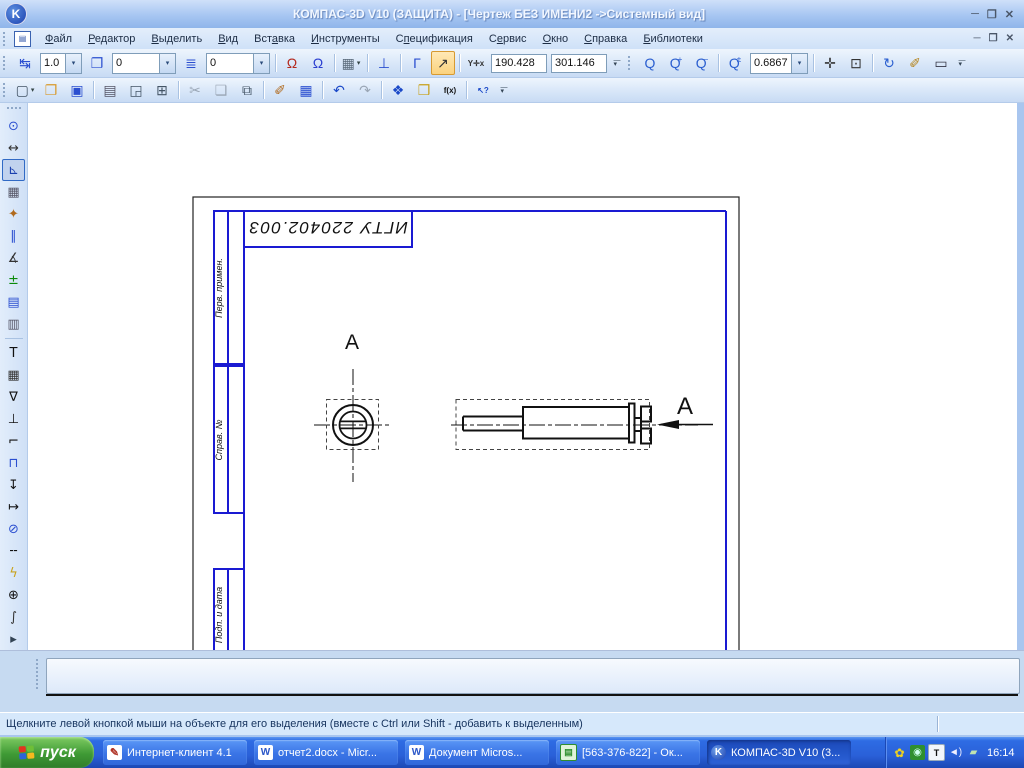 The width and height of the screenshot is (1024, 768). I want to click on construction-designations-icon: ▦, so click(13, 192).